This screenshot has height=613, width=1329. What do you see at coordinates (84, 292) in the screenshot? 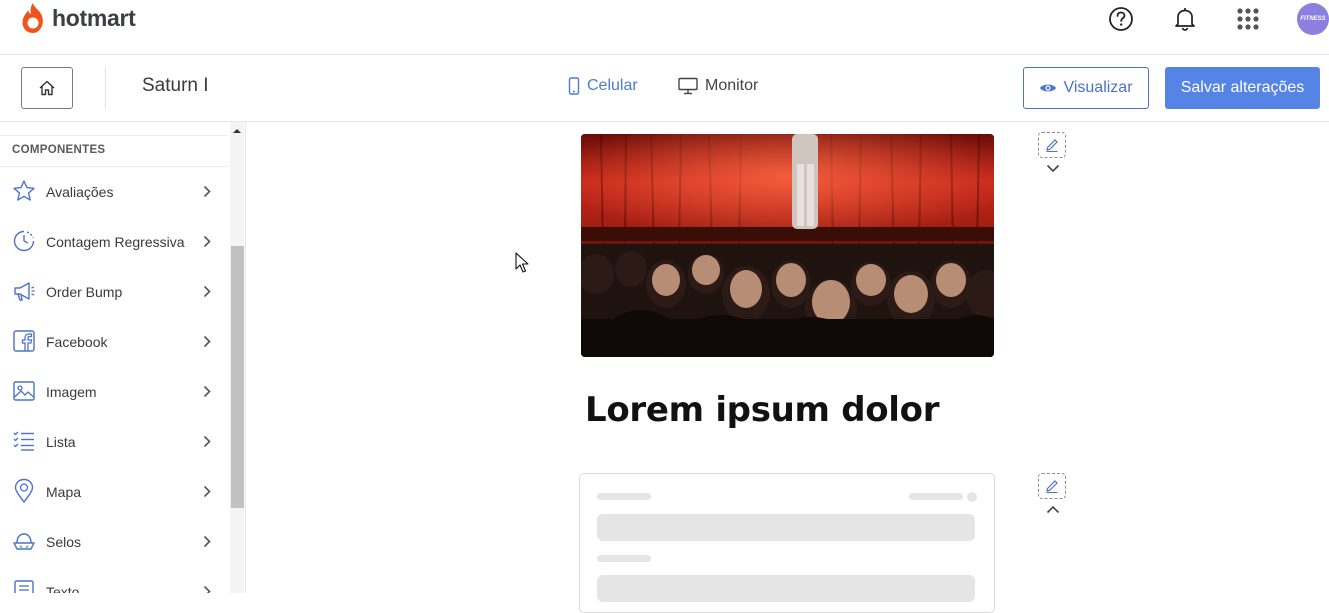
I see `sidebar-item-label: Order Bump` at bounding box center [84, 292].